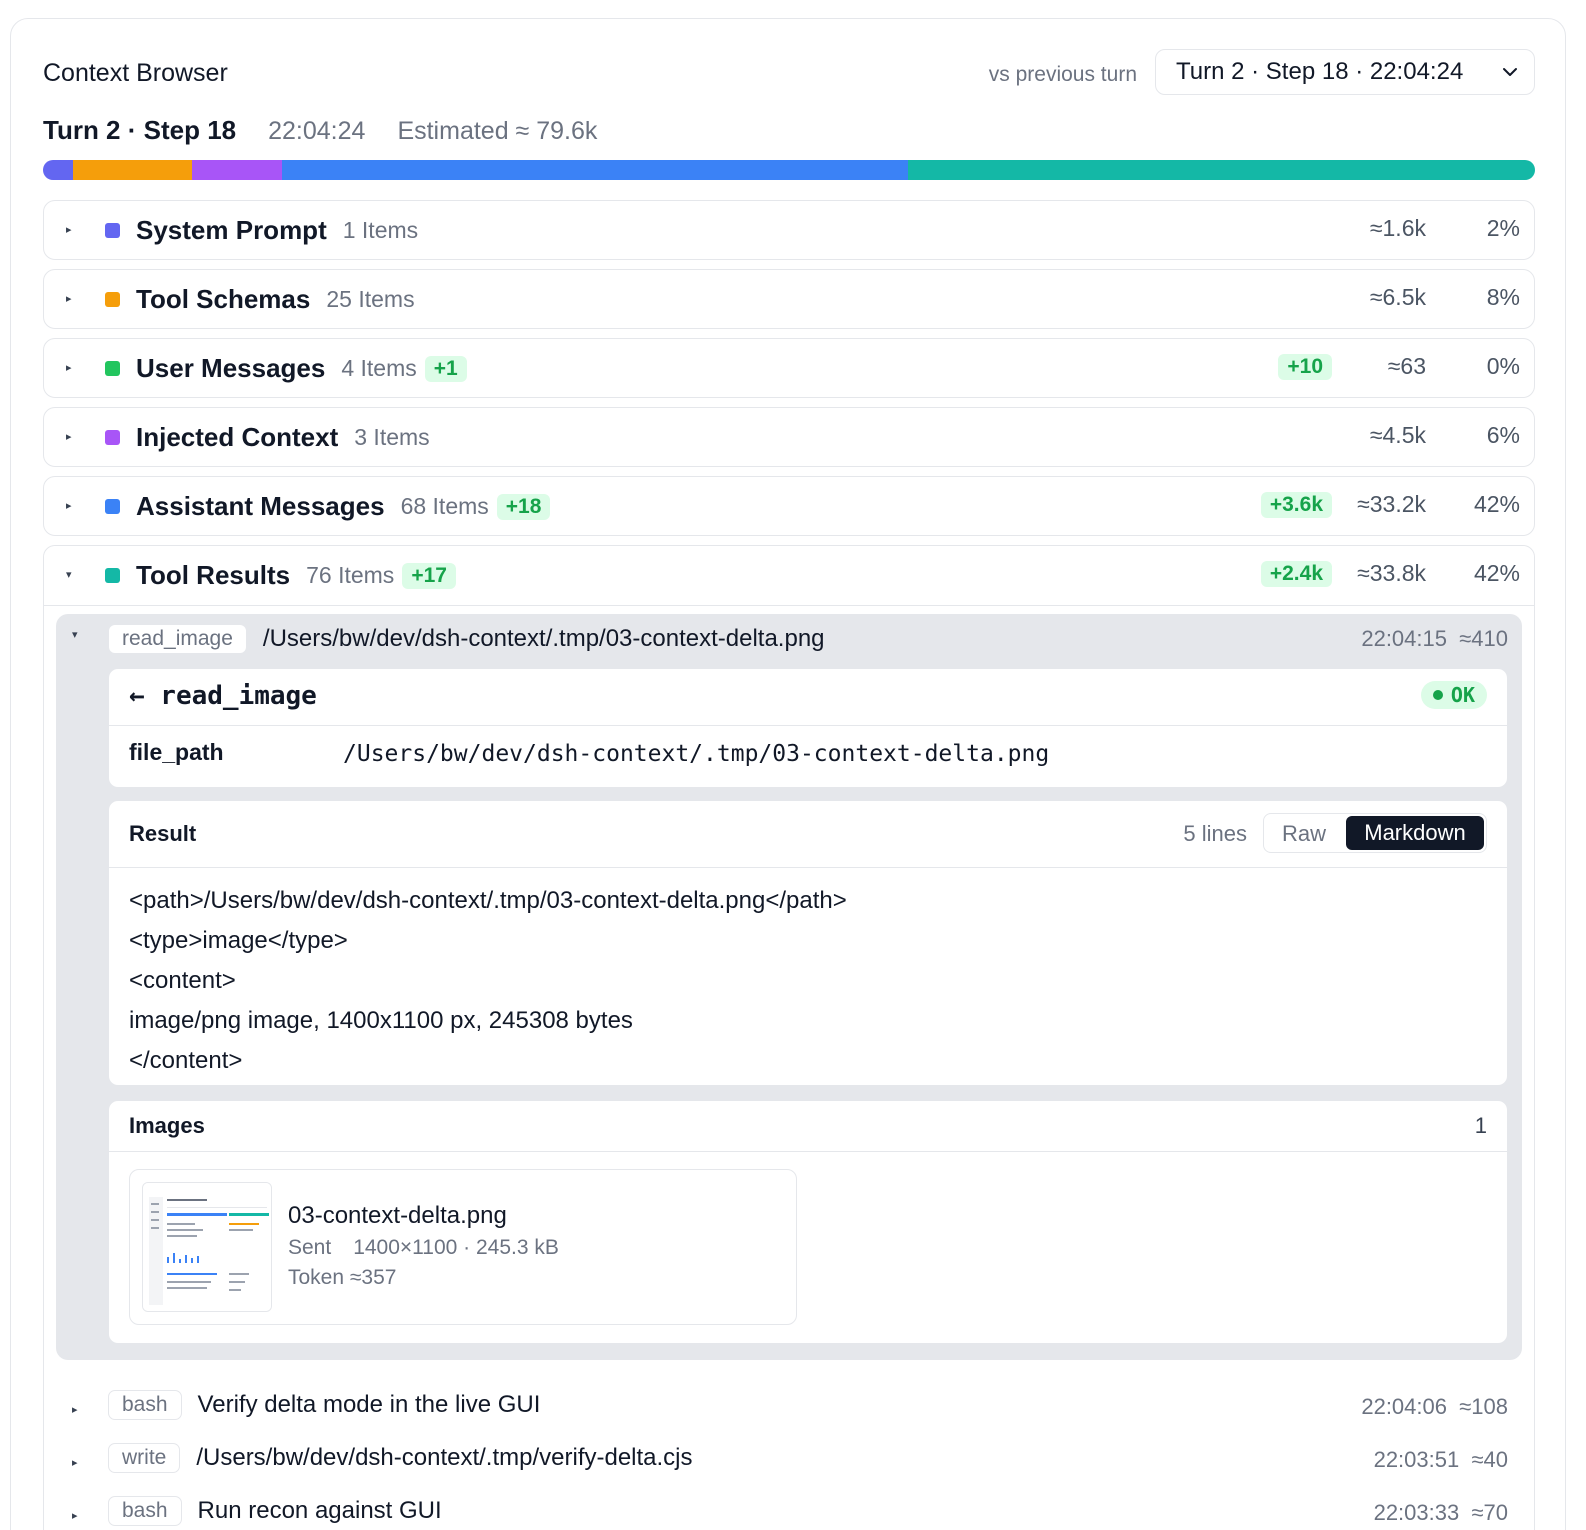  Describe the element at coordinates (213, 575) in the screenshot. I see `category-name: Tool Results` at that location.